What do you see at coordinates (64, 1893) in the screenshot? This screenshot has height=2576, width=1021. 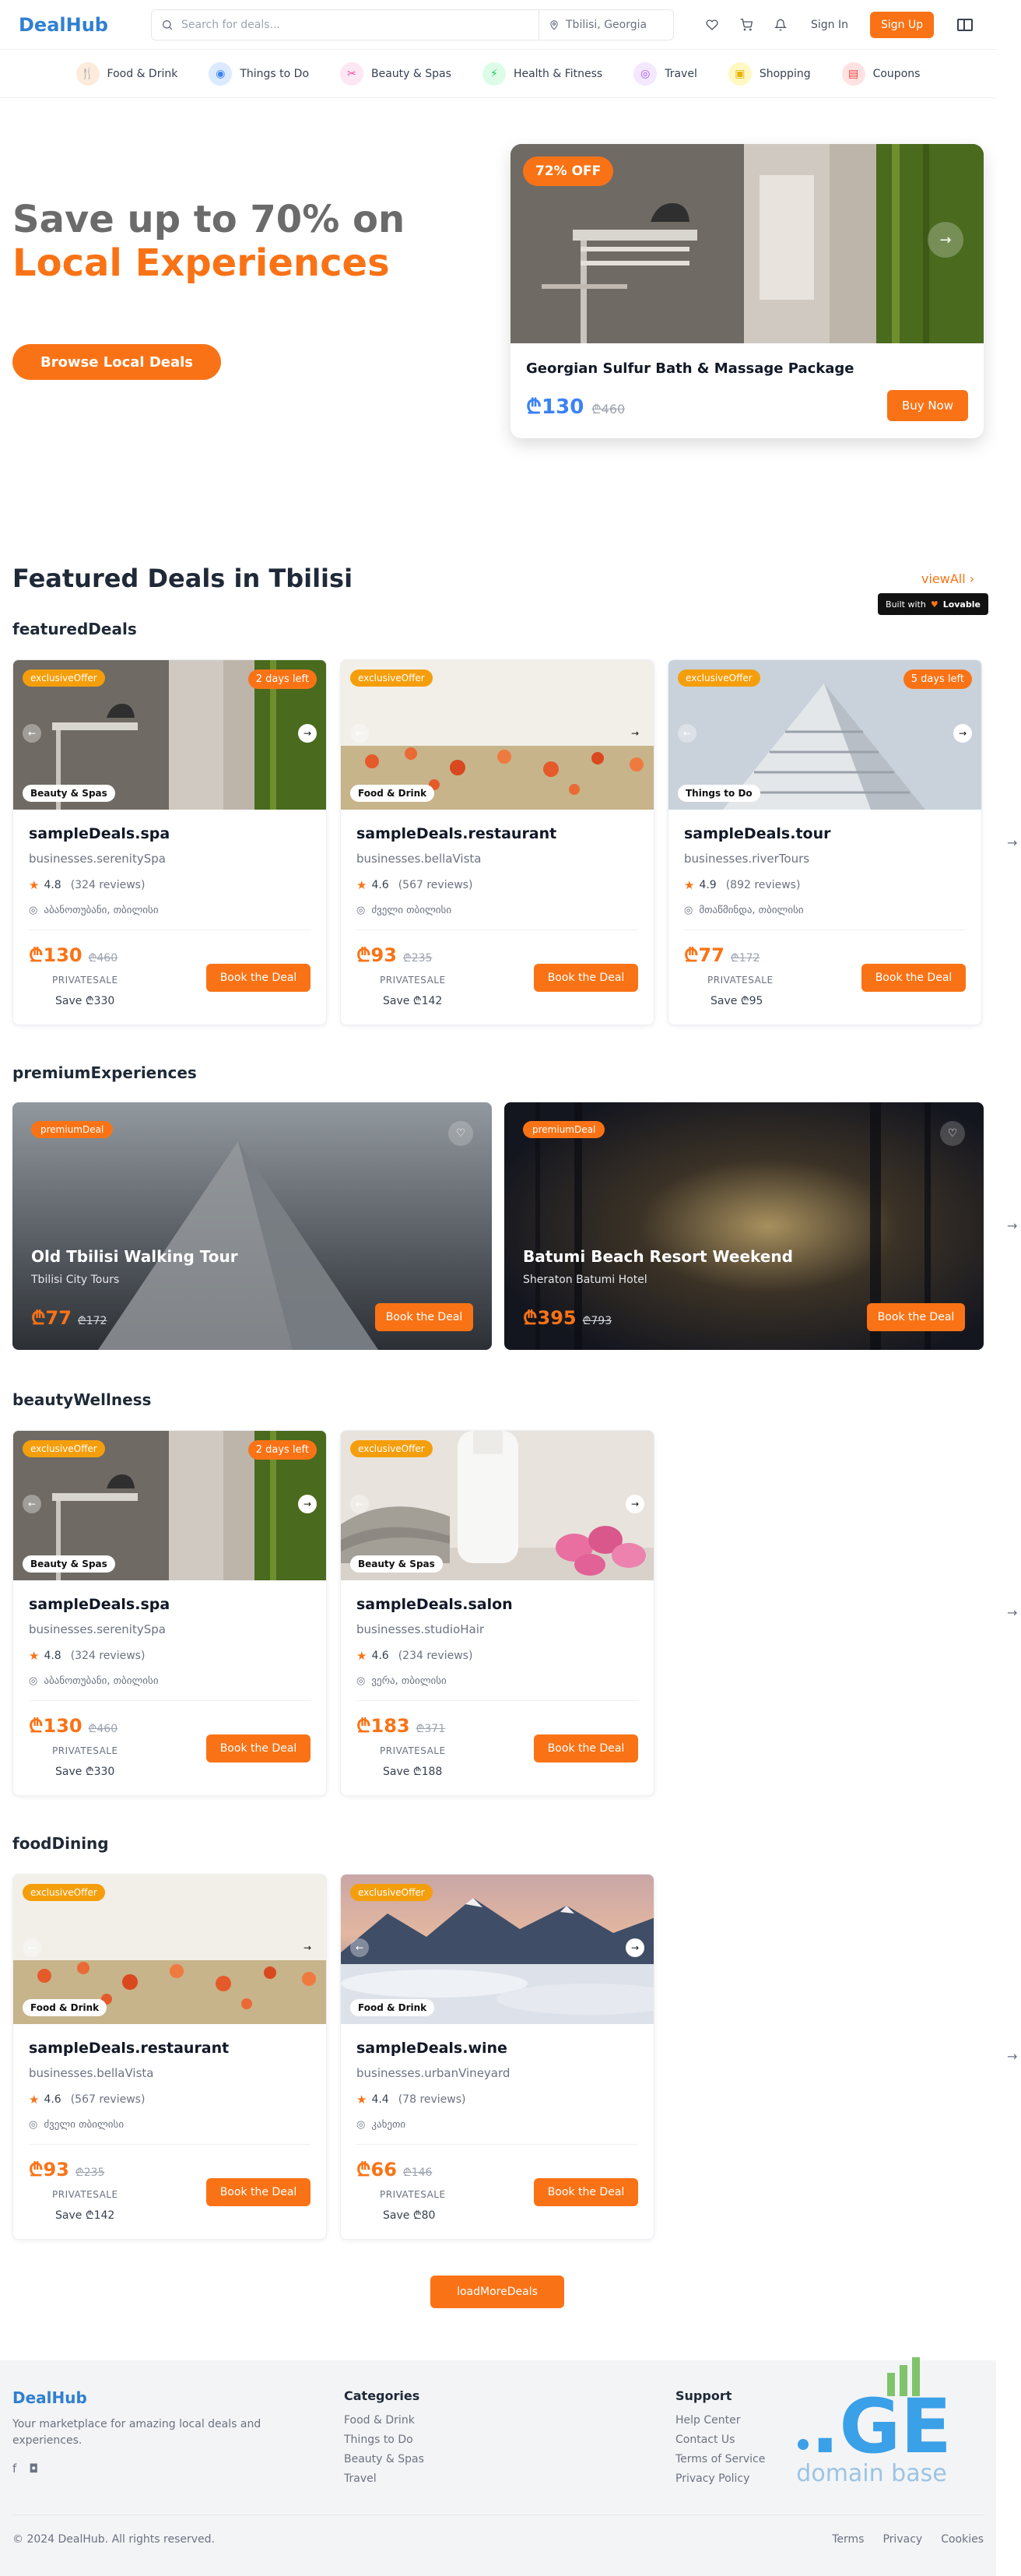 I see `exclusive-offer-chip: exclusiveOffer` at bounding box center [64, 1893].